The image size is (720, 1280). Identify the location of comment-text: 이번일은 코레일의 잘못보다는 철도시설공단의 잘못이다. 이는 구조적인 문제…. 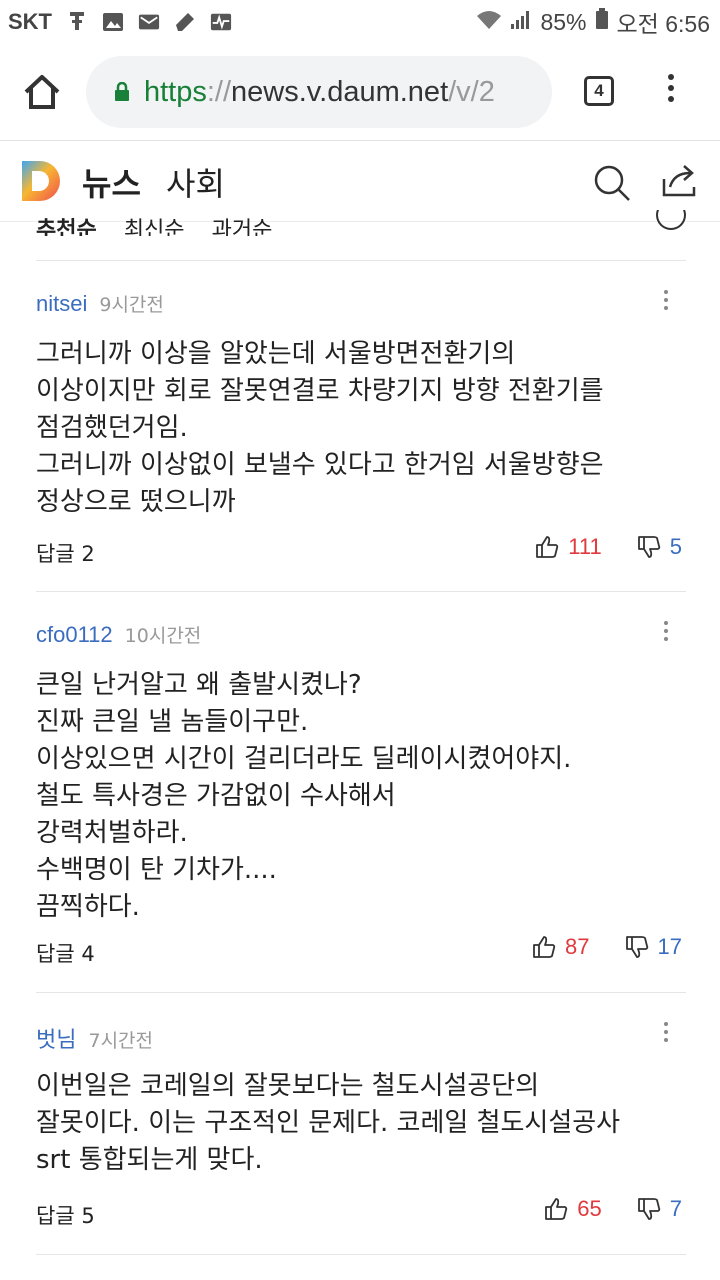
(328, 1123).